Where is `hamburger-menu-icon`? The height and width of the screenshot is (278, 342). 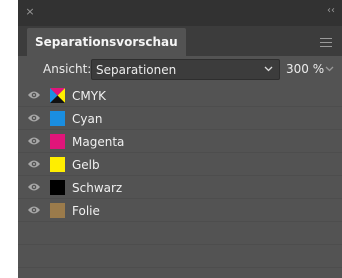
hamburger-menu-icon is located at coordinates (326, 42).